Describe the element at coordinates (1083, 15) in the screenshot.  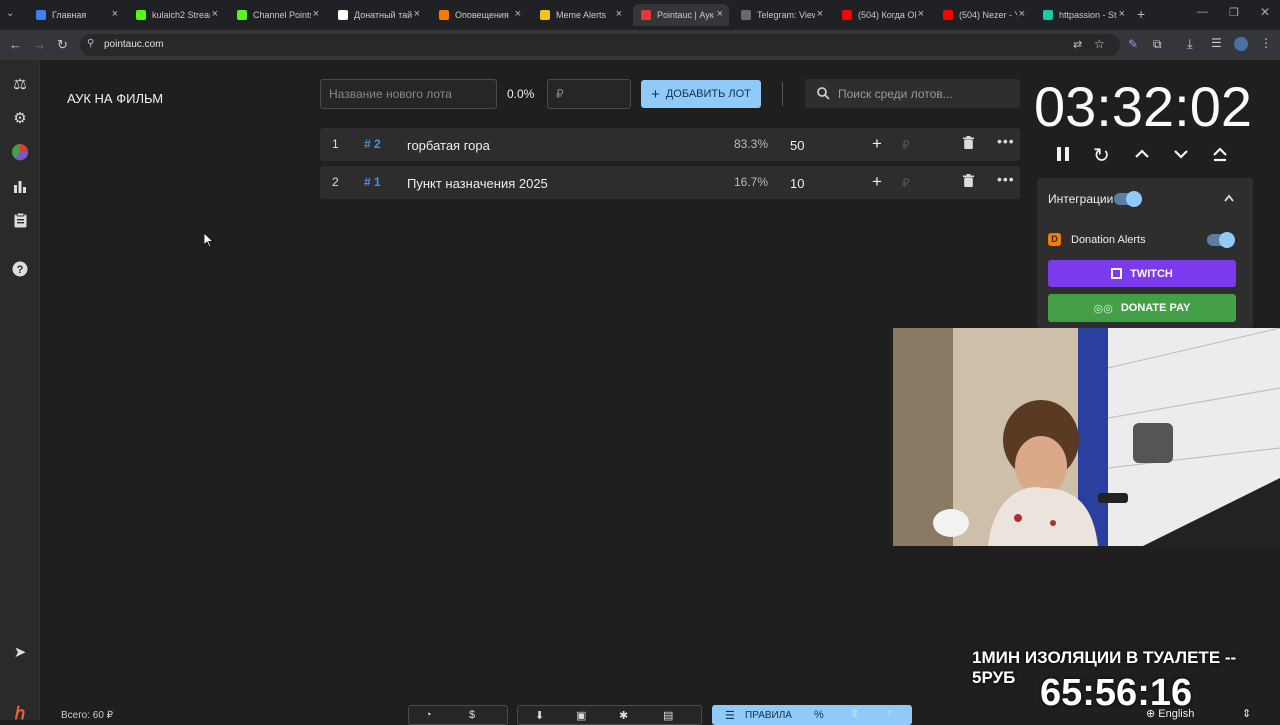
I see `browser-tab: httpassion - St ×` at that location.